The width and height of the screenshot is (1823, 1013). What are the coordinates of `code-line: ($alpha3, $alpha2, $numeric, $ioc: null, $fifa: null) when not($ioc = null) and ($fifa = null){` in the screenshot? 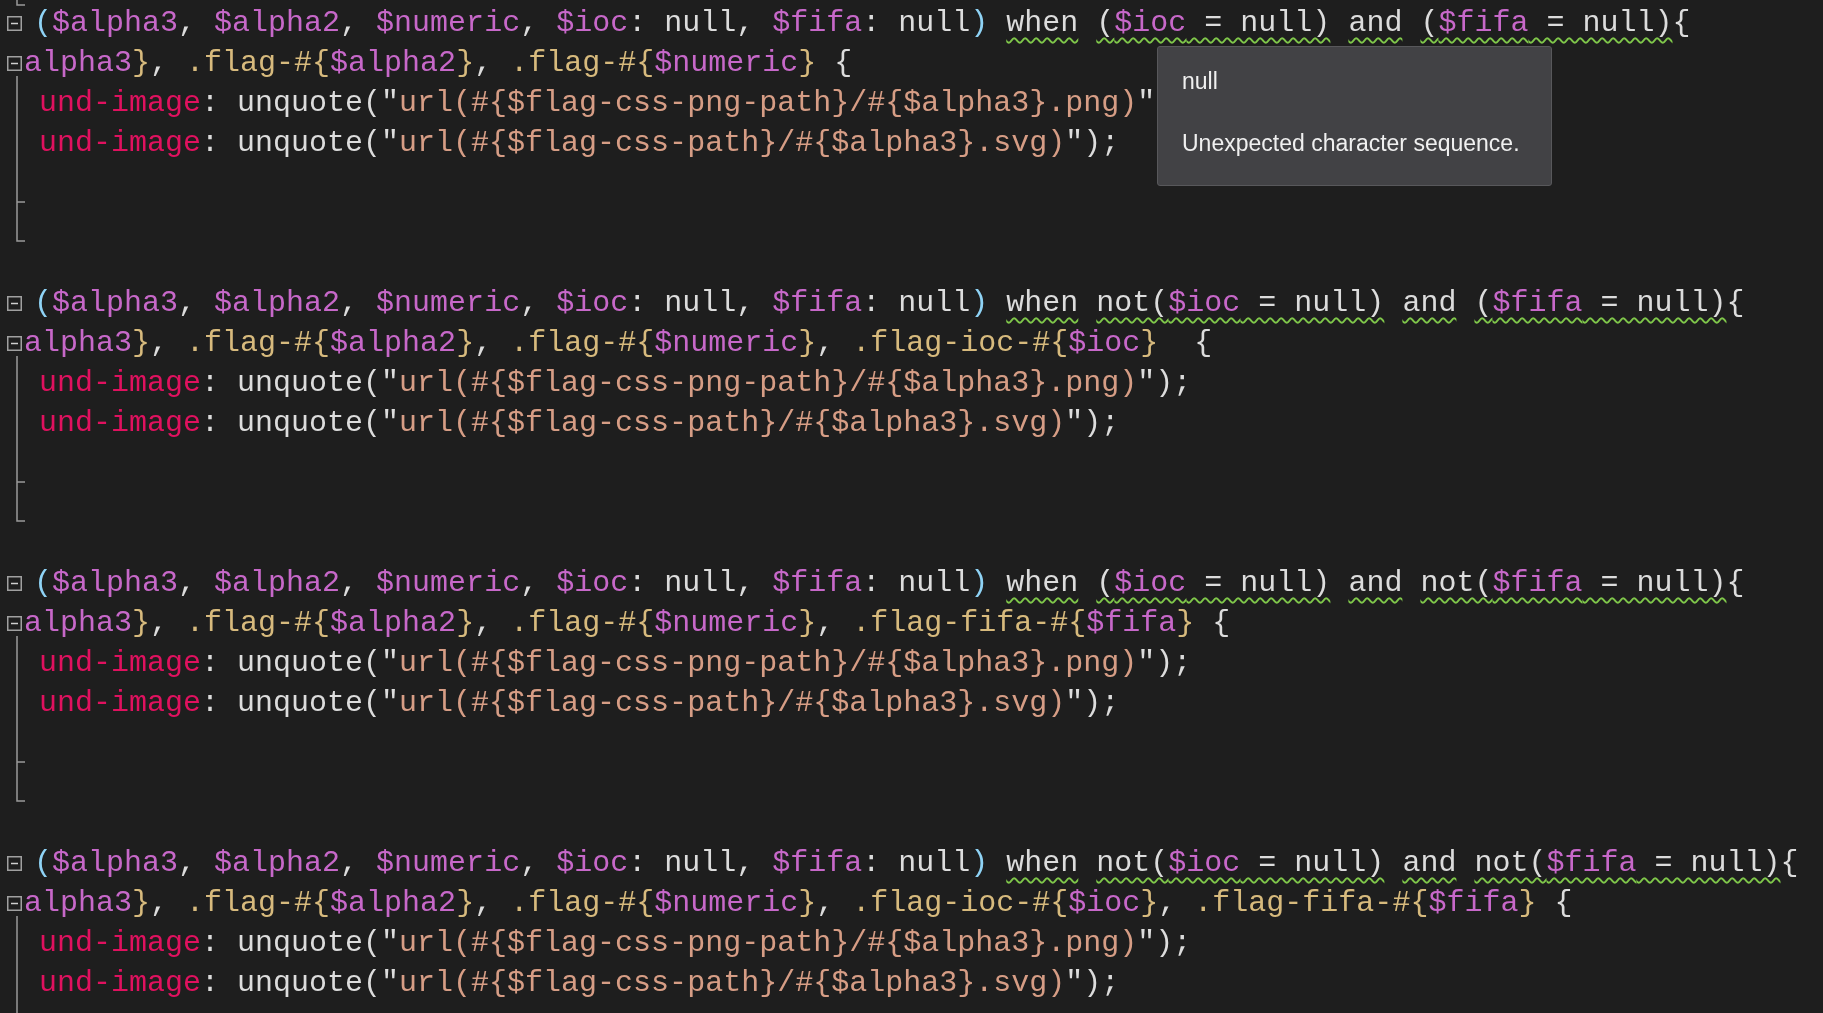 It's located at (889, 303).